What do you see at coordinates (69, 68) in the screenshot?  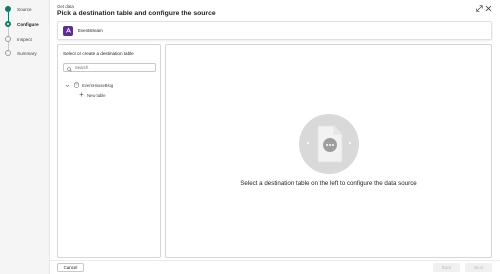 I see `search-icon` at bounding box center [69, 68].